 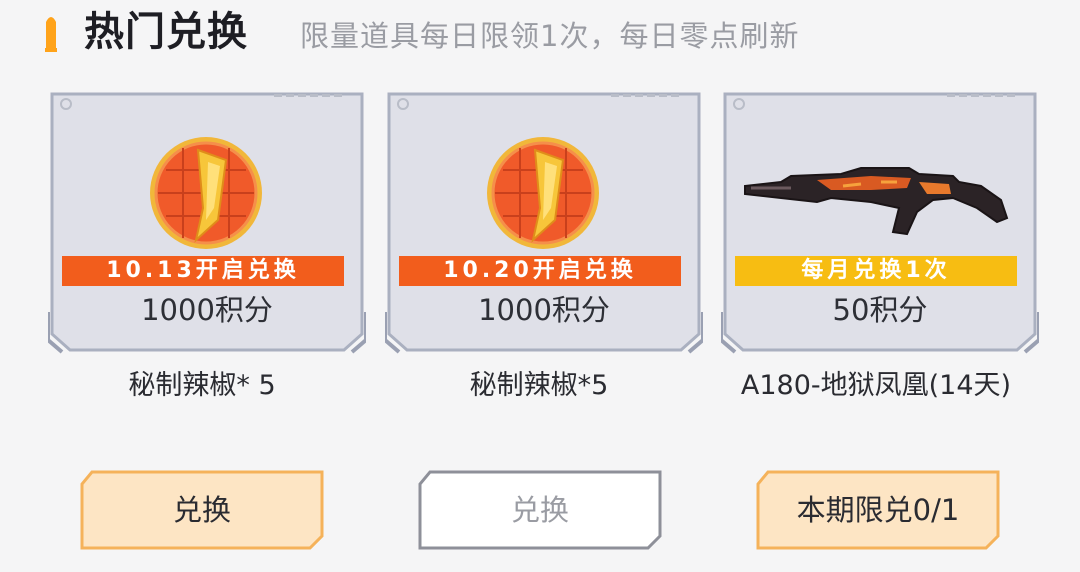 What do you see at coordinates (876, 201) in the screenshot?
I see `rifle-icon` at bounding box center [876, 201].